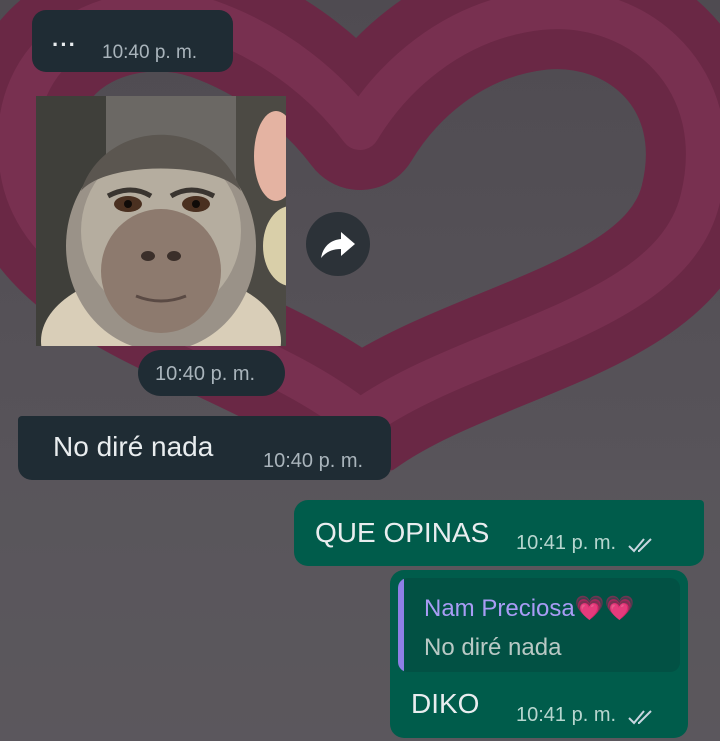 The width and height of the screenshot is (720, 741). What do you see at coordinates (133, 446) in the screenshot?
I see `message-text: No diré nada` at bounding box center [133, 446].